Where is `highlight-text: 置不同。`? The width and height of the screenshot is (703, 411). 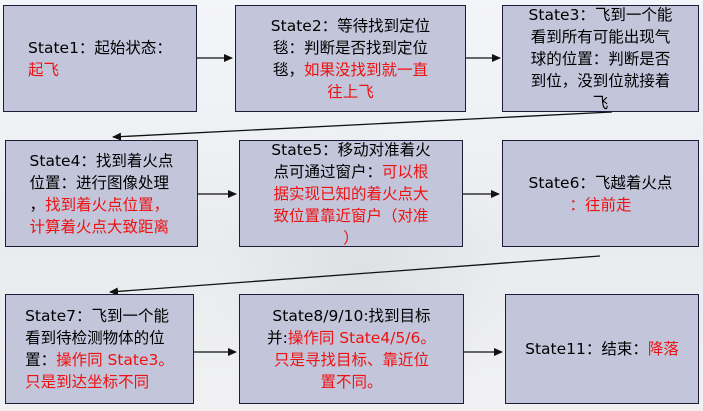 highlight-text: 置不同。 is located at coordinates (351, 382).